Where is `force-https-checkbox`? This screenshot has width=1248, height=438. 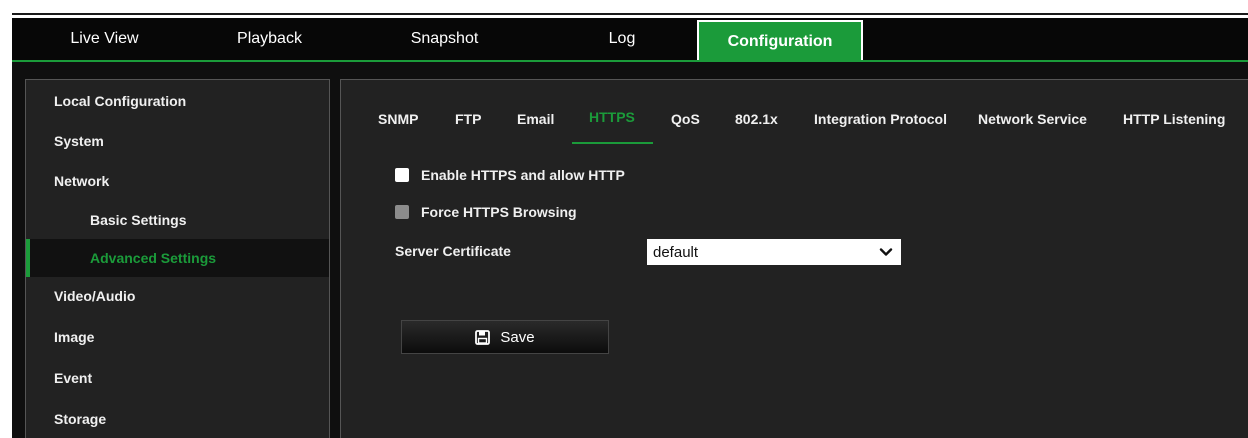 force-https-checkbox is located at coordinates (402, 212).